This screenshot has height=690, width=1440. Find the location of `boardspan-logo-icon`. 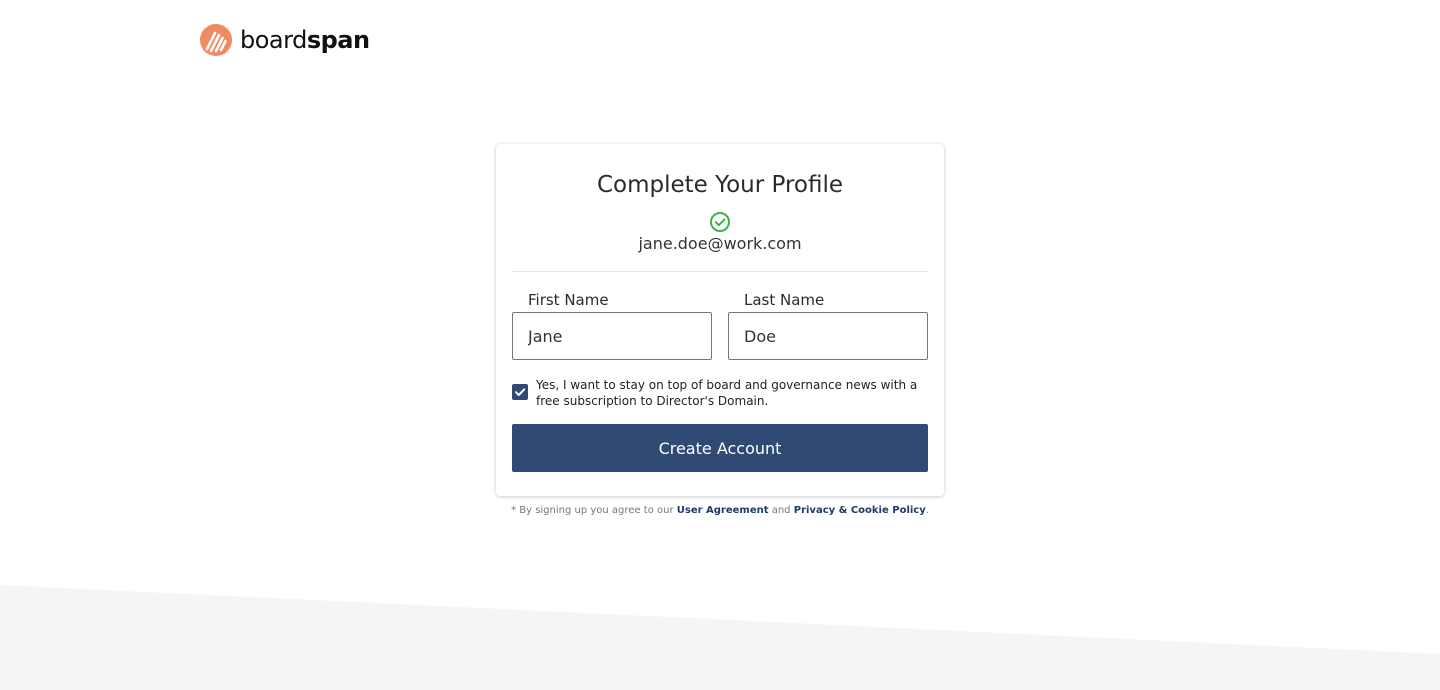

boardspan-logo-icon is located at coordinates (216, 40).